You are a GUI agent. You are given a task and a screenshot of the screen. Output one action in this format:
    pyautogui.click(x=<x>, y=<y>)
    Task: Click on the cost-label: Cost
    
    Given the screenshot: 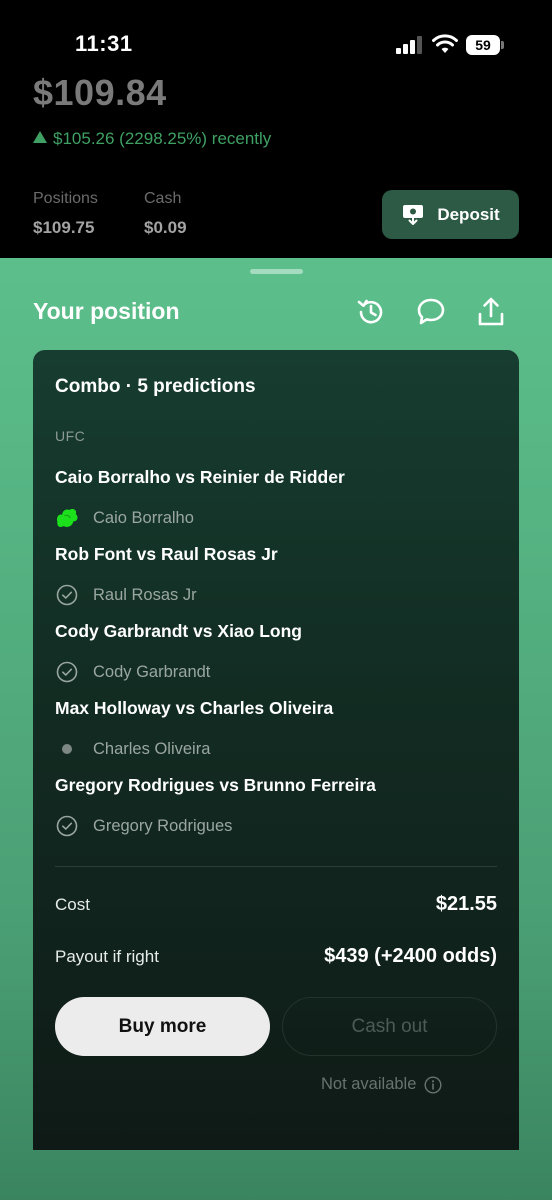 What is the action you would take?
    pyautogui.click(x=72, y=904)
    